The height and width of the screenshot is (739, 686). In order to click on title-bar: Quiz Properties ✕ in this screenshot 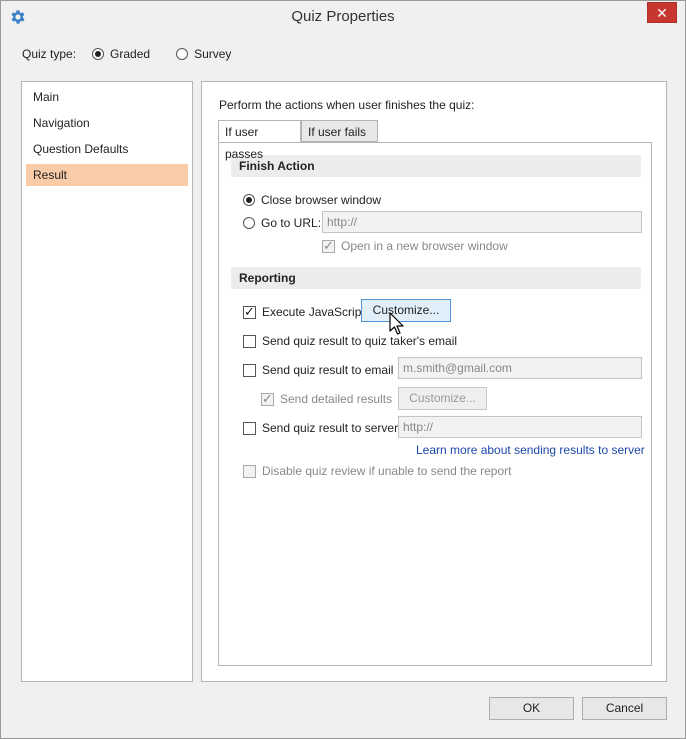, I will do `click(343, 17)`.